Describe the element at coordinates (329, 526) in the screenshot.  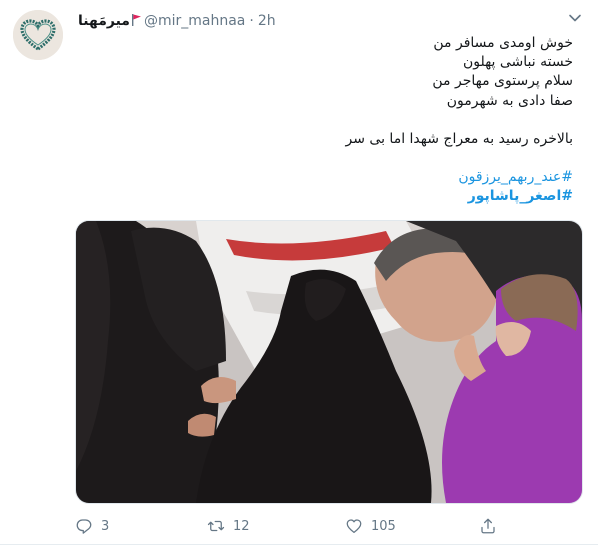
I see `tweet-actions: 3 12 105` at that location.